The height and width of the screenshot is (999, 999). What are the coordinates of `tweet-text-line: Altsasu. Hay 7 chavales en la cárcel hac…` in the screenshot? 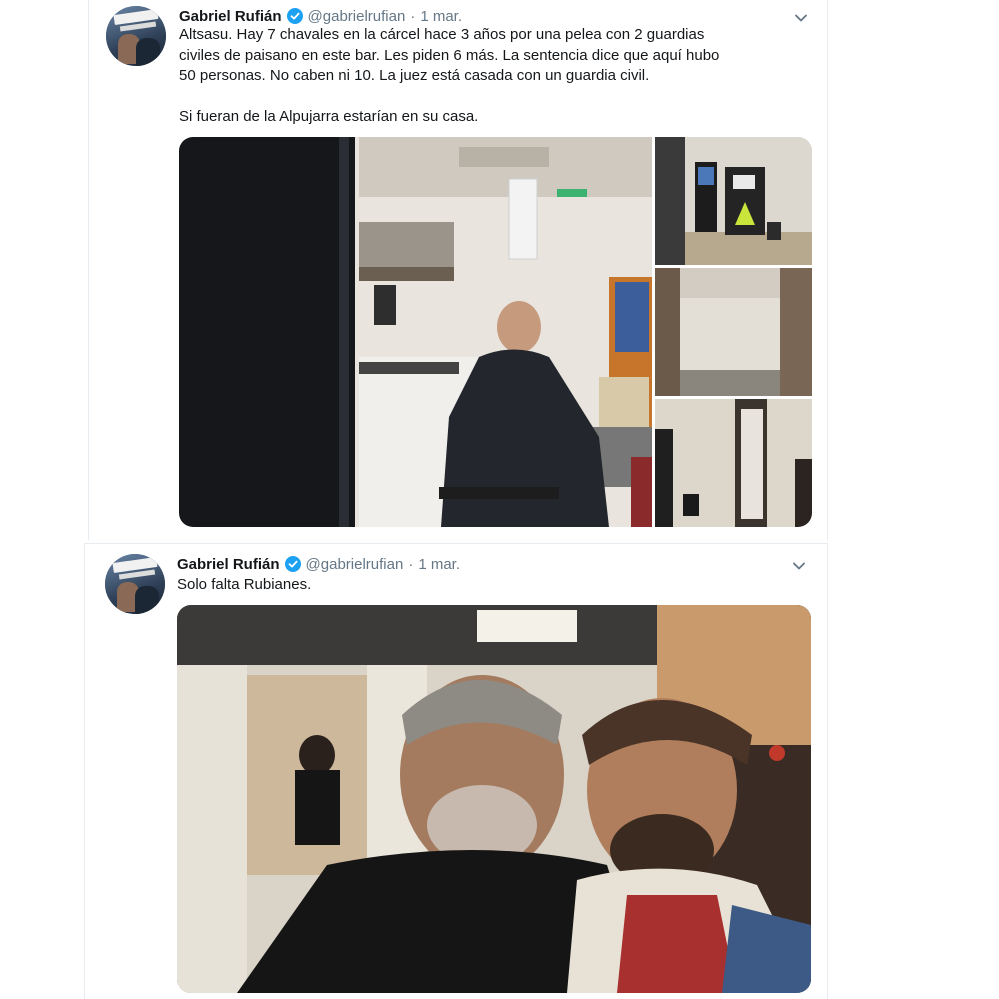 It's located at (442, 34).